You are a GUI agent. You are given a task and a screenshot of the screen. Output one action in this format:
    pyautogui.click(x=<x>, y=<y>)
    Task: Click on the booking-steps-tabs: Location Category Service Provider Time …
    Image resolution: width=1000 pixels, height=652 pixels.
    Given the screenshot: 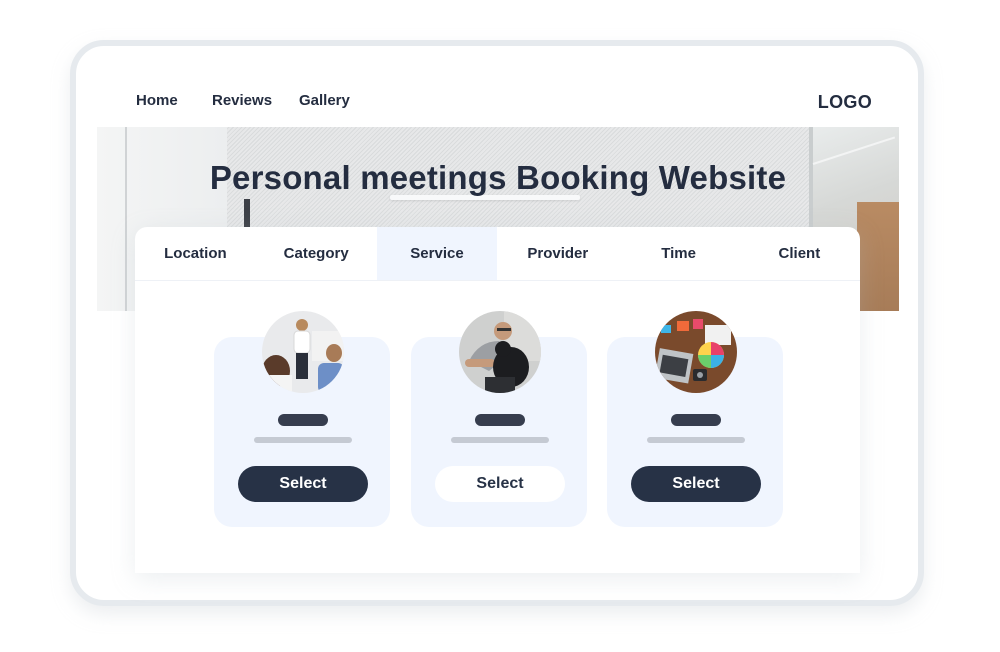 What is the action you would take?
    pyautogui.click(x=497, y=254)
    